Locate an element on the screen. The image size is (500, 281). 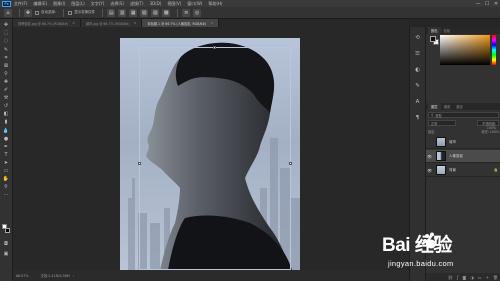
adjustments-panel-icon: ◐ is located at coordinates (418, 70).